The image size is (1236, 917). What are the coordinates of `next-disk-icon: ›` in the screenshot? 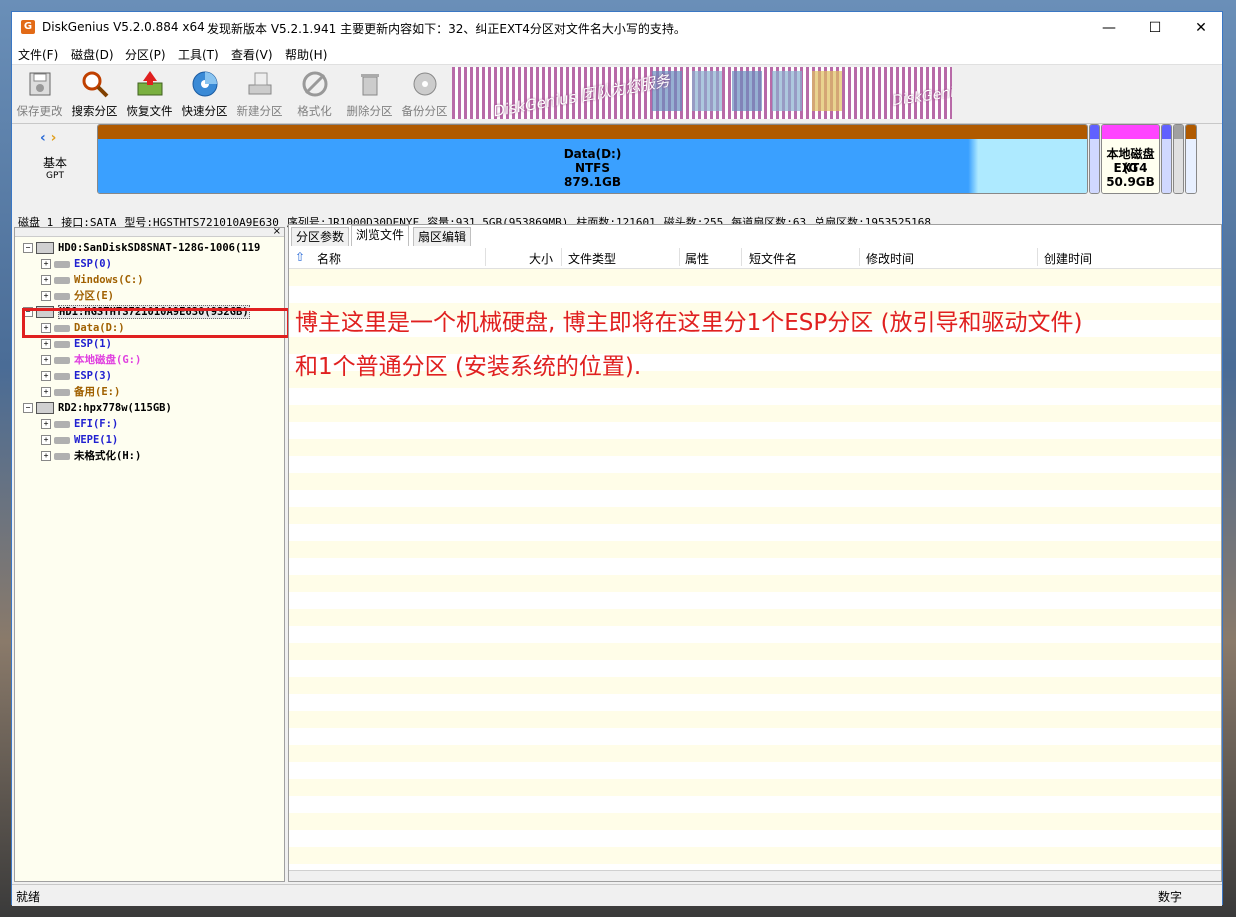 It's located at (54, 138).